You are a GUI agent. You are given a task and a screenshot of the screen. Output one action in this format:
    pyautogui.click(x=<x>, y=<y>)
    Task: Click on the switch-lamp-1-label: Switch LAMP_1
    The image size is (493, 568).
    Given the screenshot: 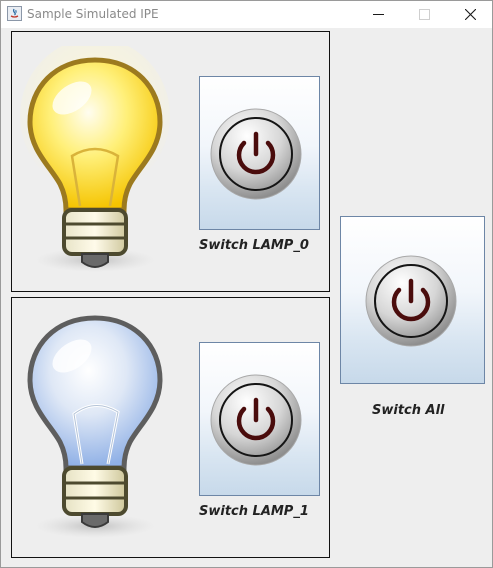 What is the action you would take?
    pyautogui.click(x=254, y=511)
    